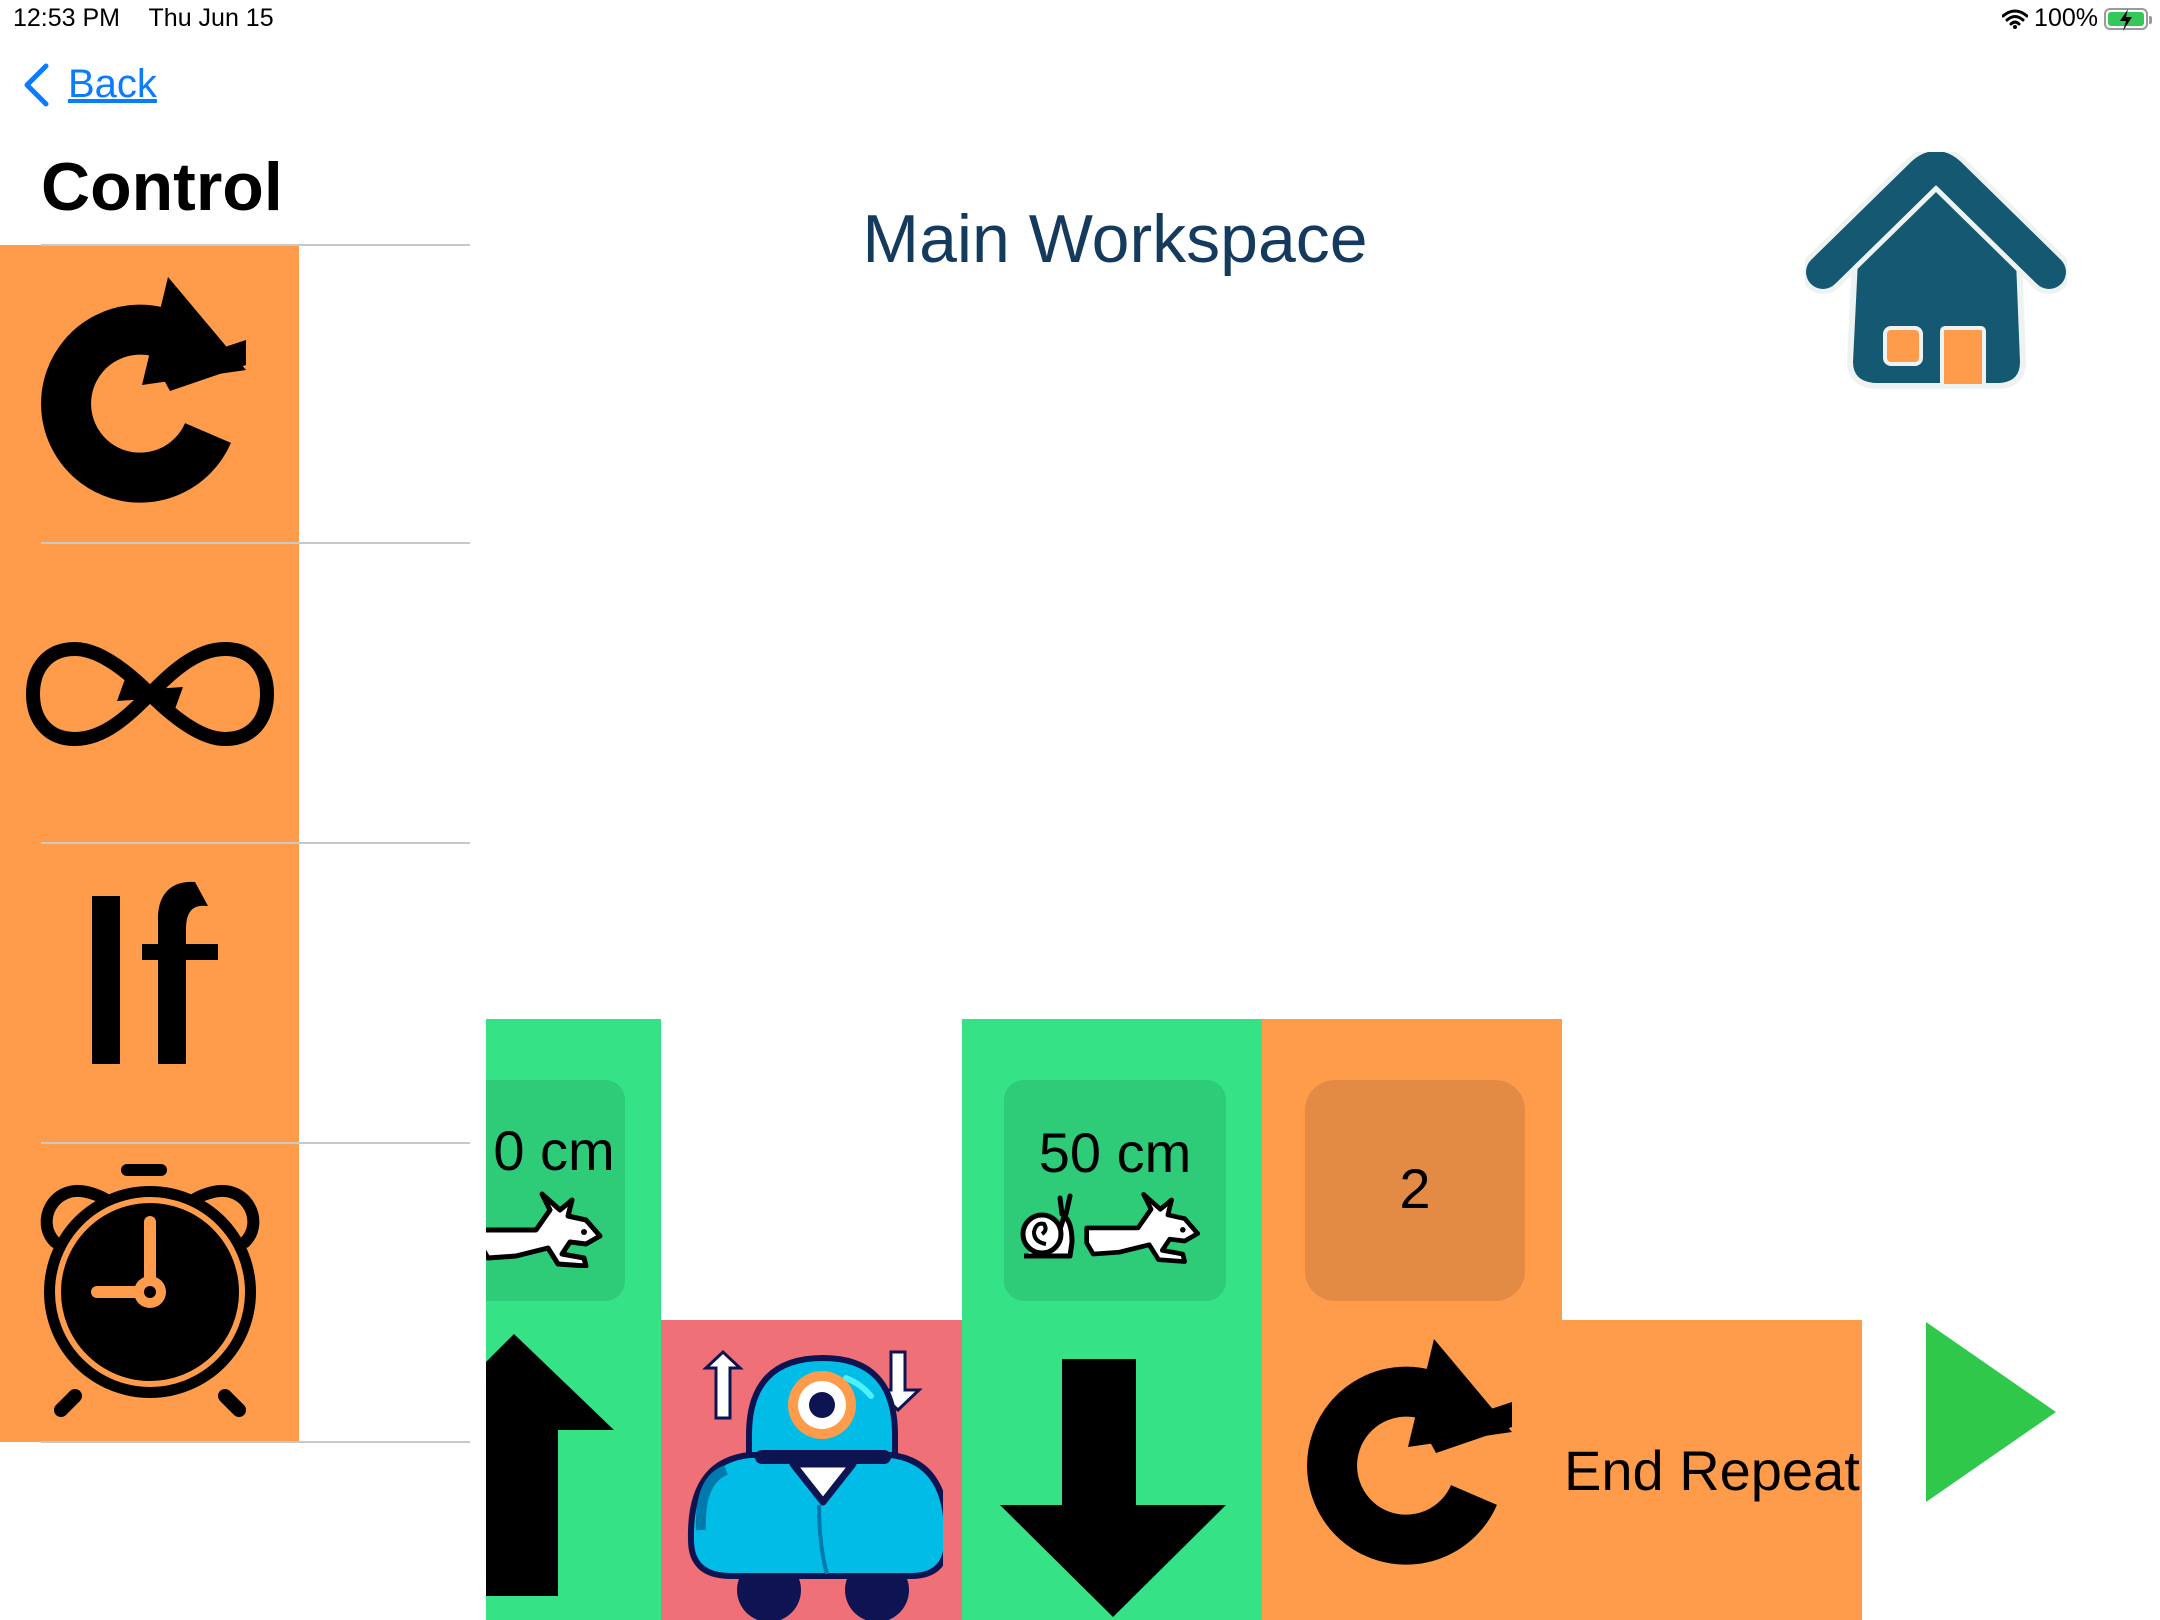 This screenshot has width=2160, height=1620. I want to click on up-arrow-icon, so click(550, 1465).